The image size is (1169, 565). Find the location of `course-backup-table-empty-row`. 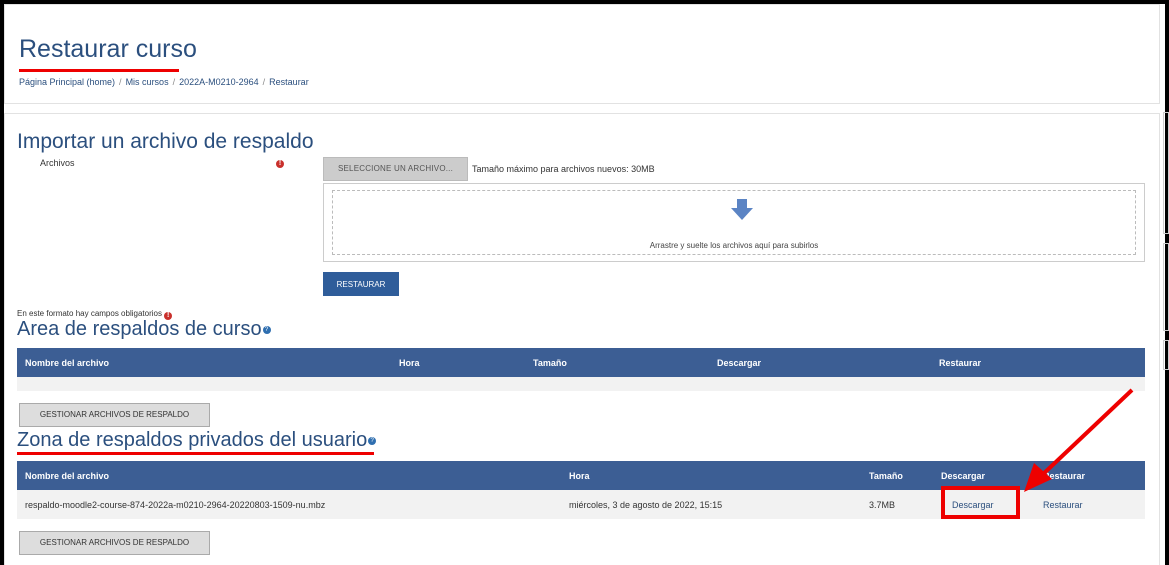

course-backup-table-empty-row is located at coordinates (581, 384).